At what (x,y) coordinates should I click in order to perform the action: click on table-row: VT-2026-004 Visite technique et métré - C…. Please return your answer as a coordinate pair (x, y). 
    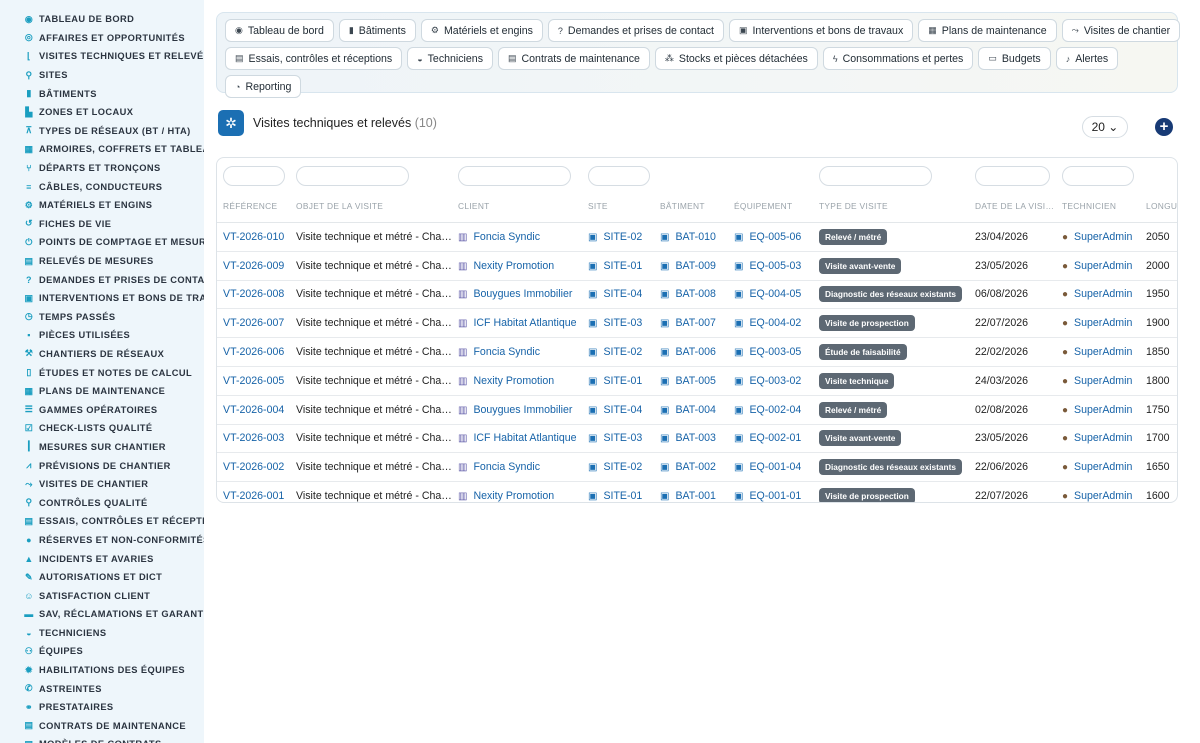
    Looking at the image, I should click on (697, 410).